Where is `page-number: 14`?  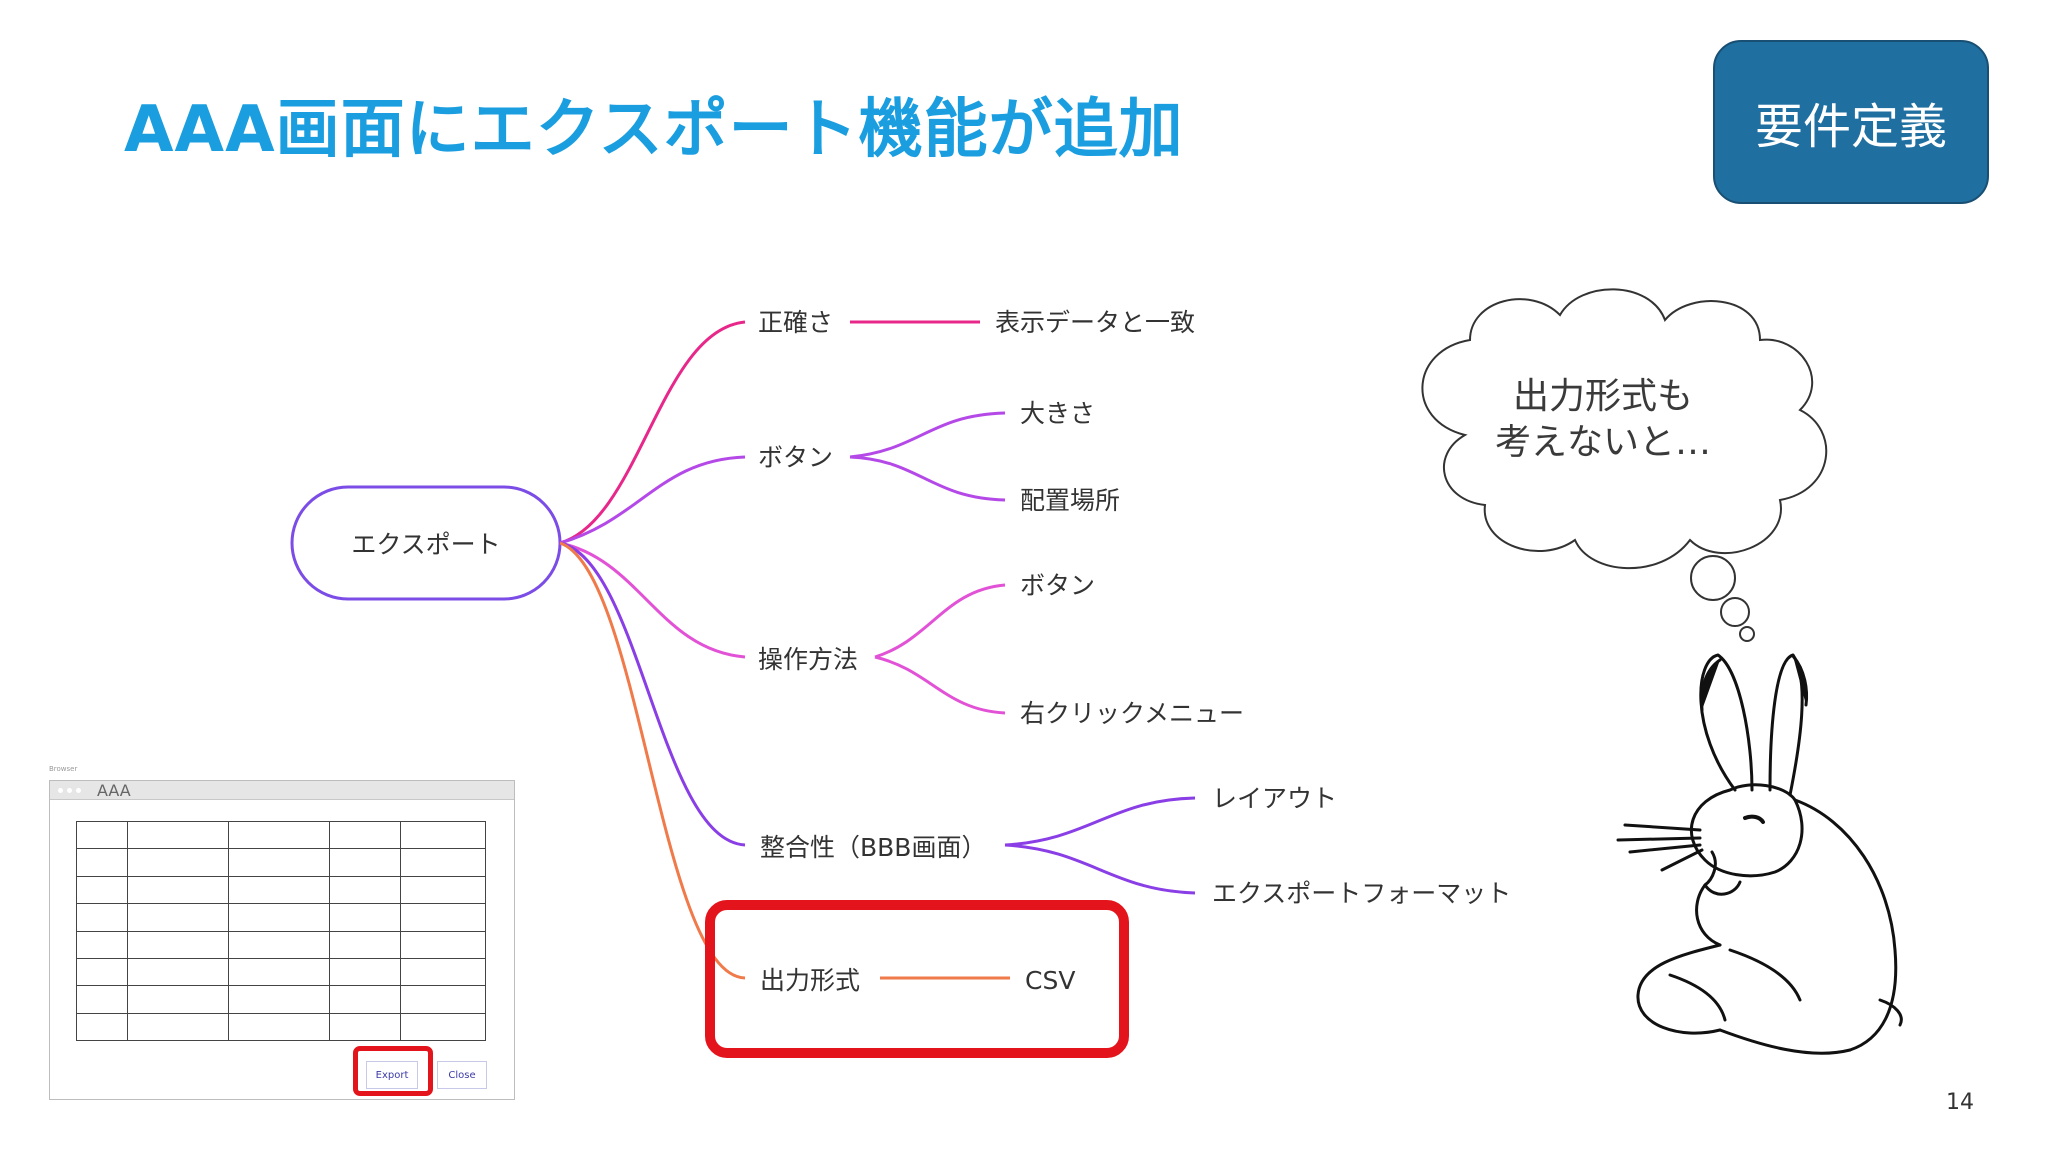
page-number: 14 is located at coordinates (1960, 1102).